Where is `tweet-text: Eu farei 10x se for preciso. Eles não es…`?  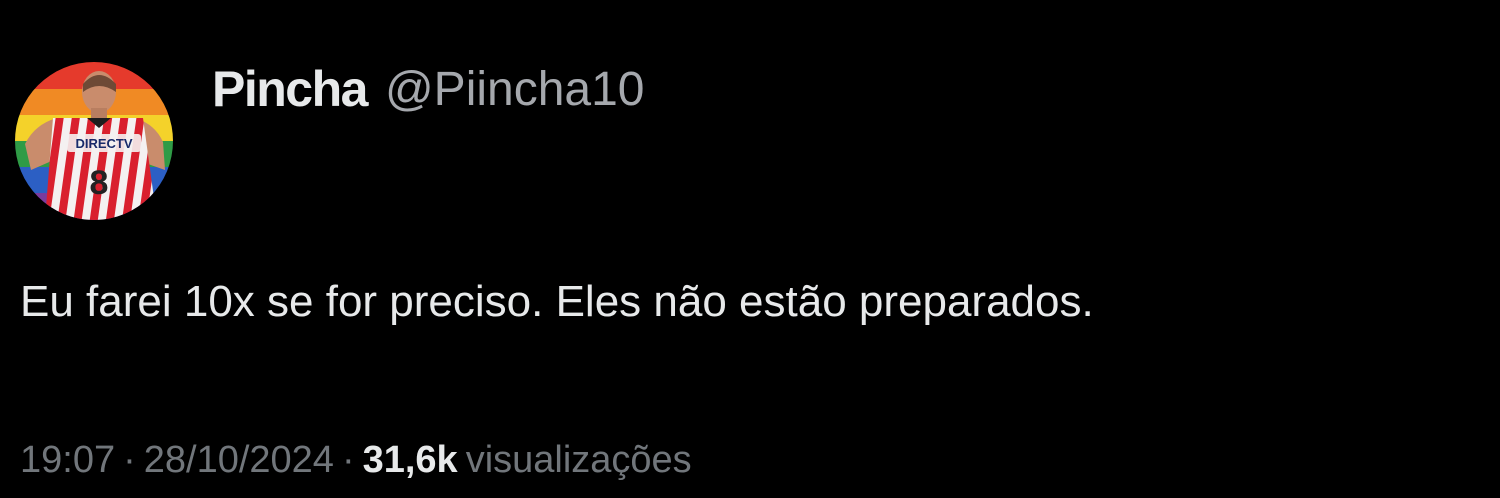 tweet-text: Eu farei 10x se for preciso. Eles não es… is located at coordinates (557, 301).